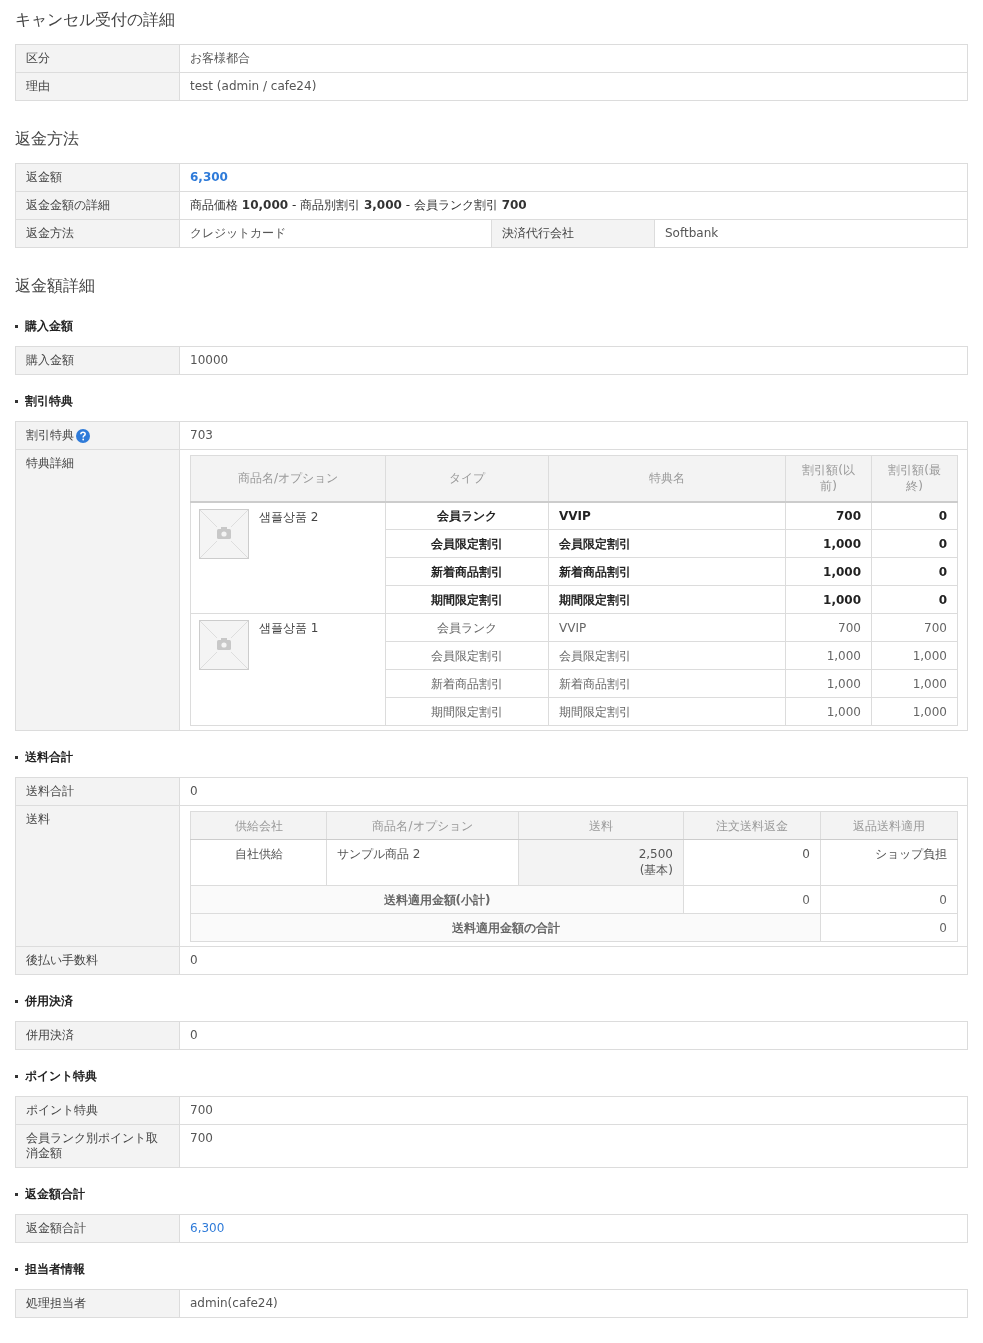 Image resolution: width=983 pixels, height=1343 pixels. Describe the element at coordinates (97, 960) in the screenshot. I see `row-label: 後払い手数料` at that location.